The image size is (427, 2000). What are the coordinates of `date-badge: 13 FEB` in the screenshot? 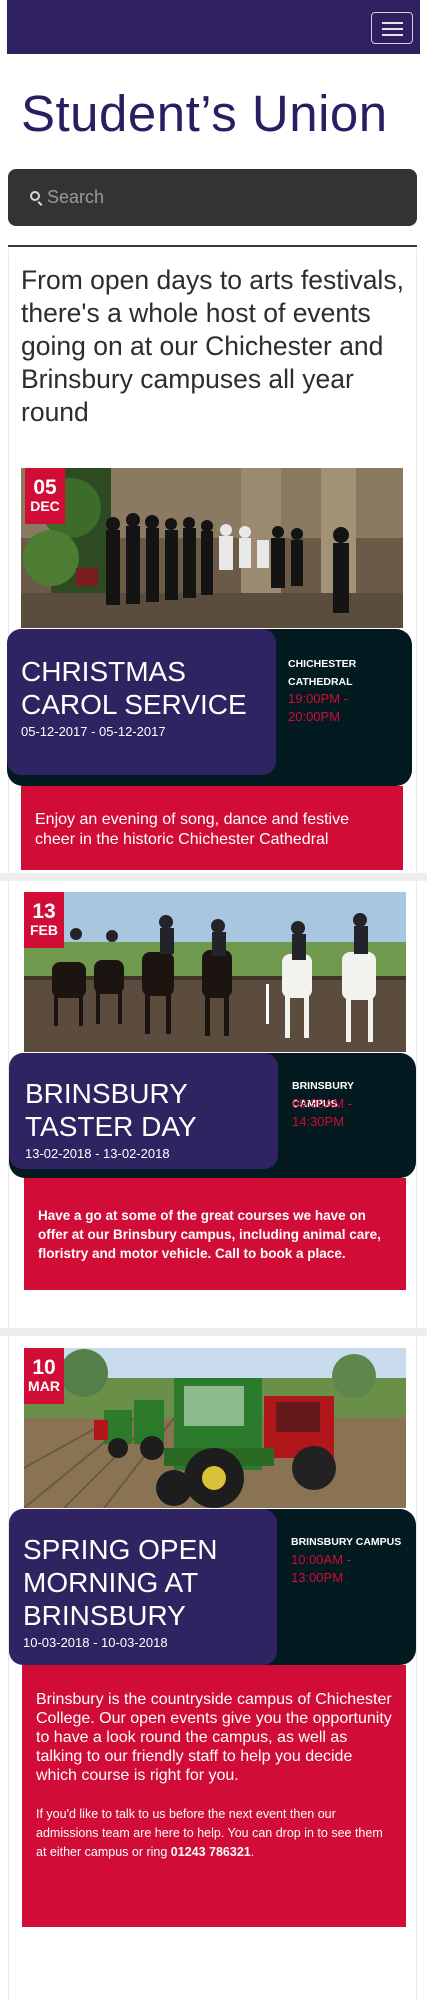 It's located at (44, 920).